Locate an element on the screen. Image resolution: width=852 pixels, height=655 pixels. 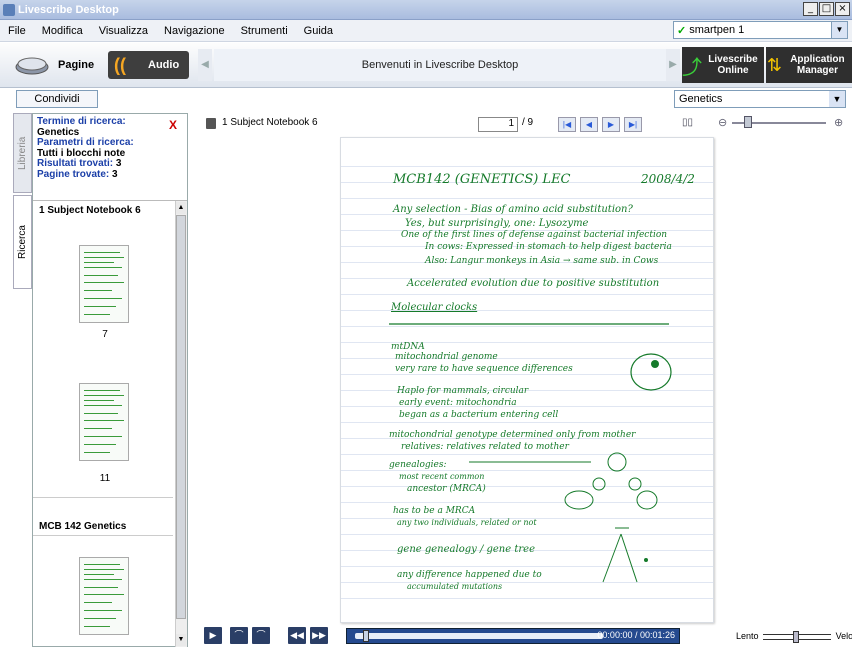
note-header: MCB142 (GENETICS) LEC is located at coordinates (482, 179).